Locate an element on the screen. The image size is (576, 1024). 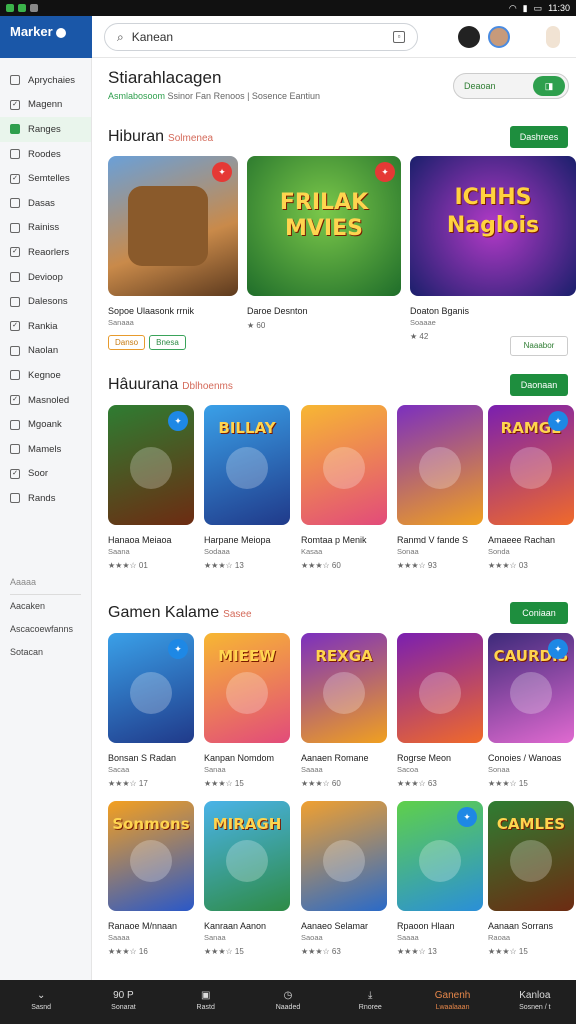
sidebar-item: Naolan is located at coordinates (45, 351).